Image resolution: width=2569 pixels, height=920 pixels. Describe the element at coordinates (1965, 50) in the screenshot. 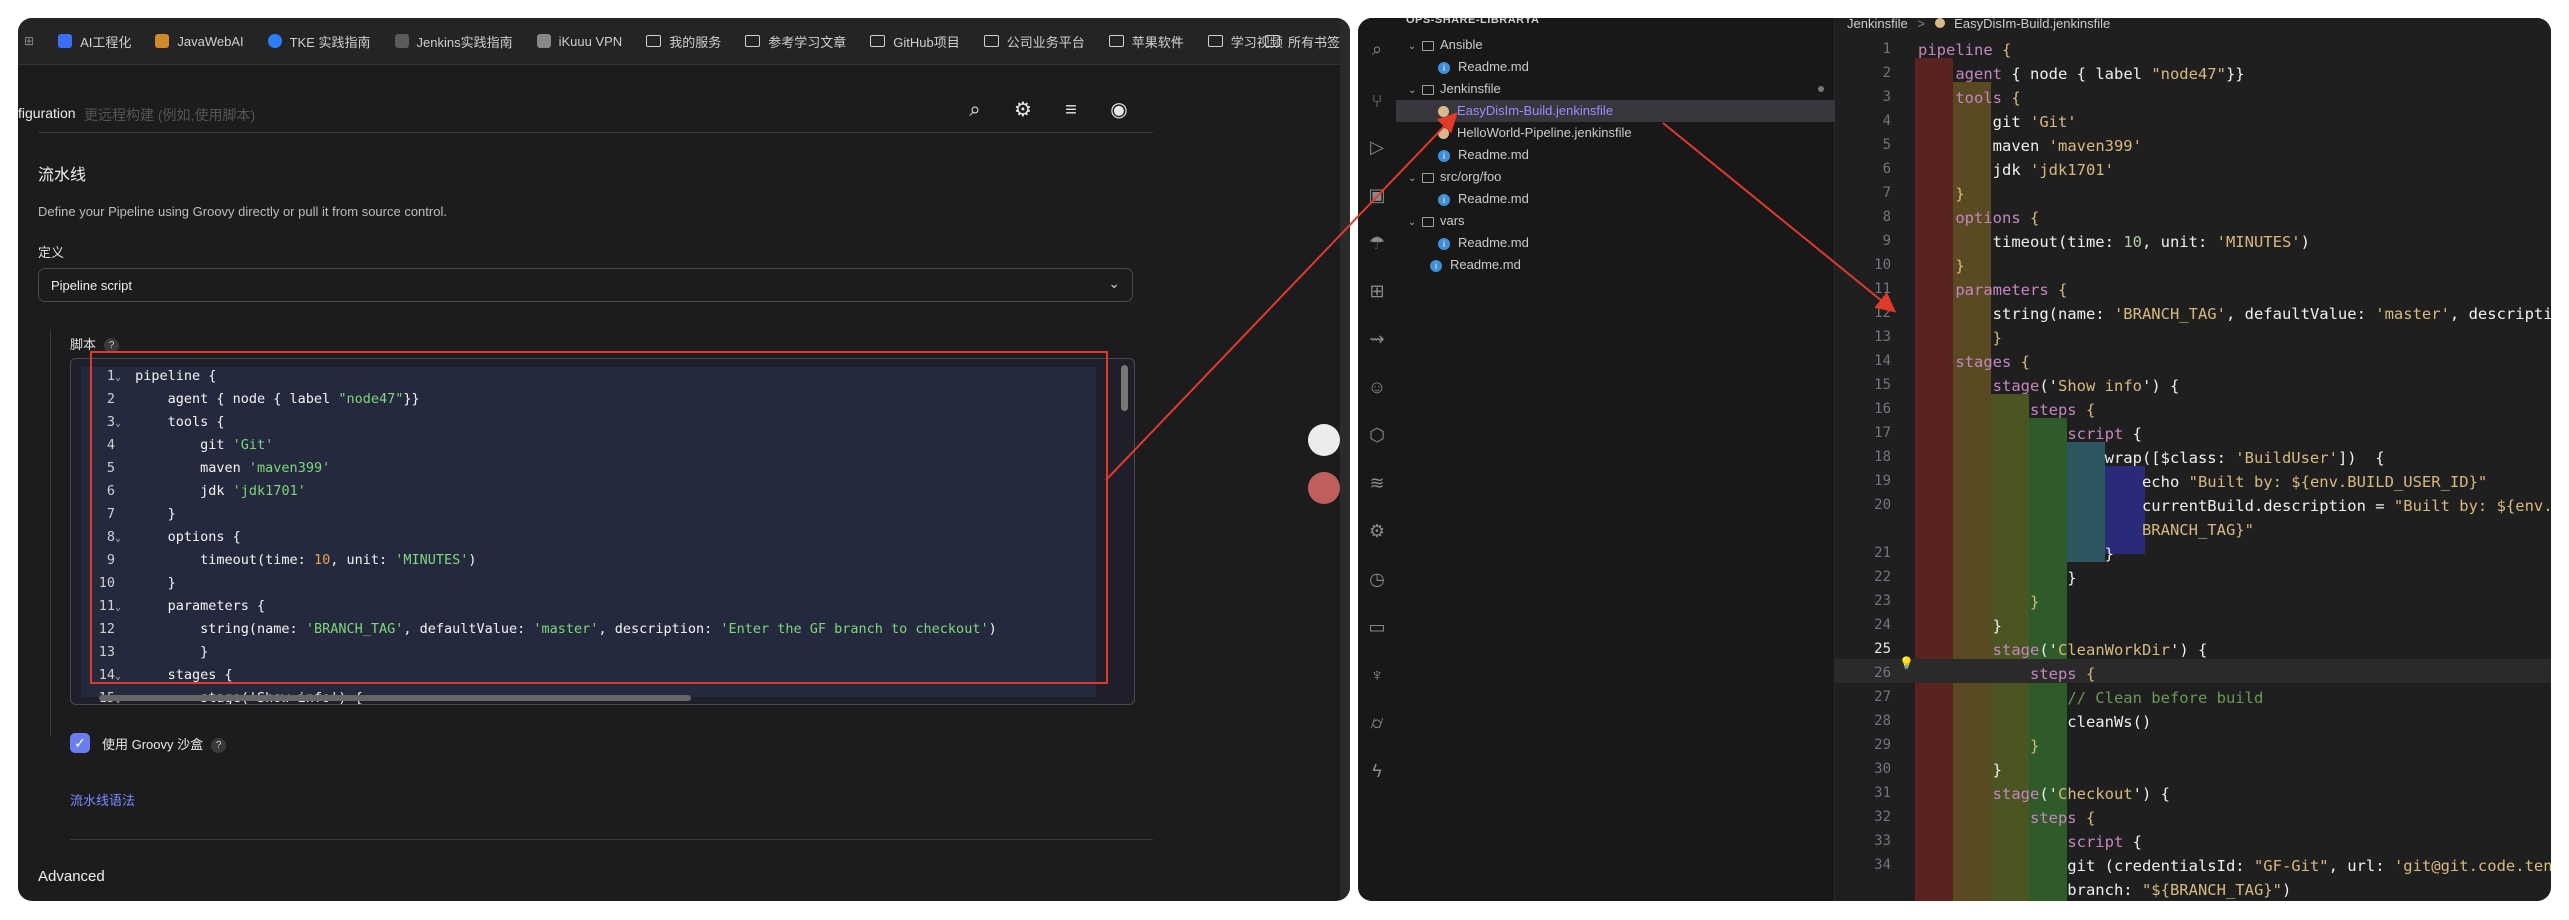

I see `code-line: pipeline {` at that location.